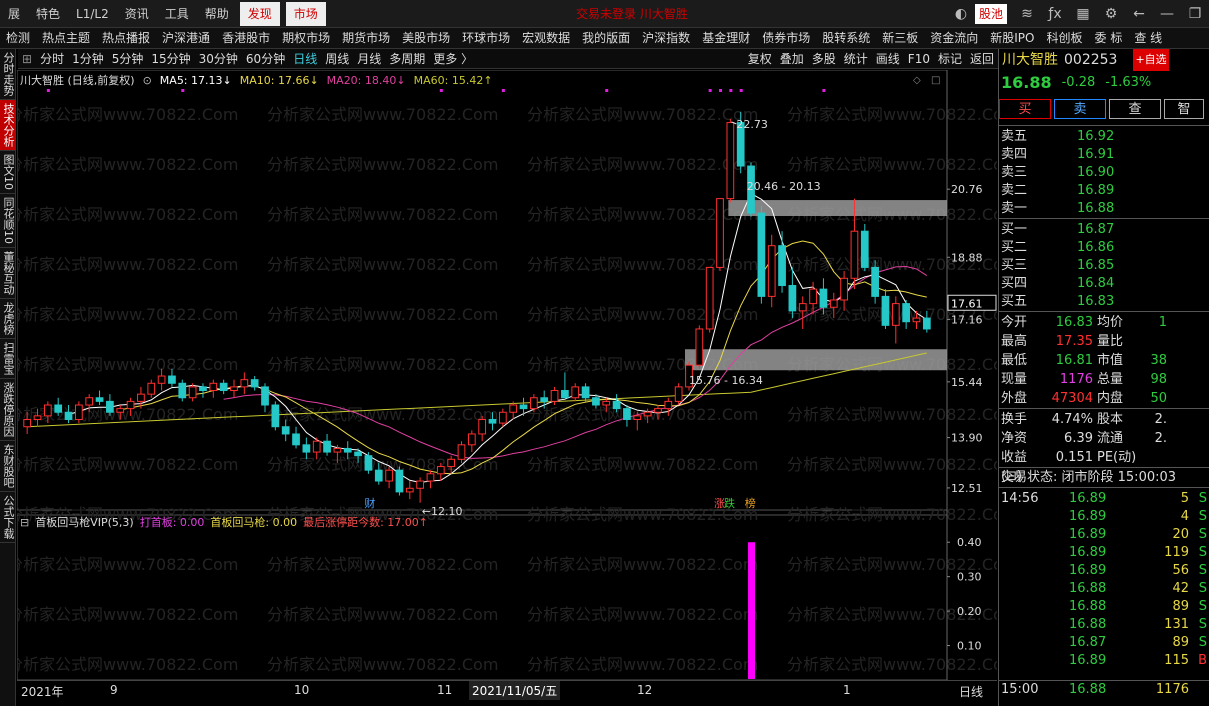 This screenshot has width=1209, height=706. Describe the element at coordinates (917, 80) in the screenshot. I see `pane-option-icon: ◇` at that location.